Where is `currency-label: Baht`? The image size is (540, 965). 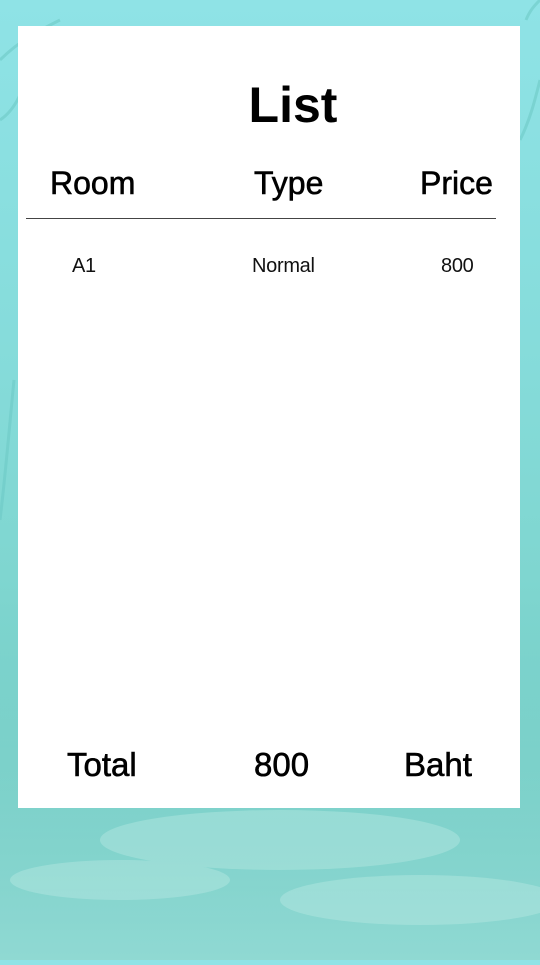
currency-label: Baht is located at coordinates (438, 764).